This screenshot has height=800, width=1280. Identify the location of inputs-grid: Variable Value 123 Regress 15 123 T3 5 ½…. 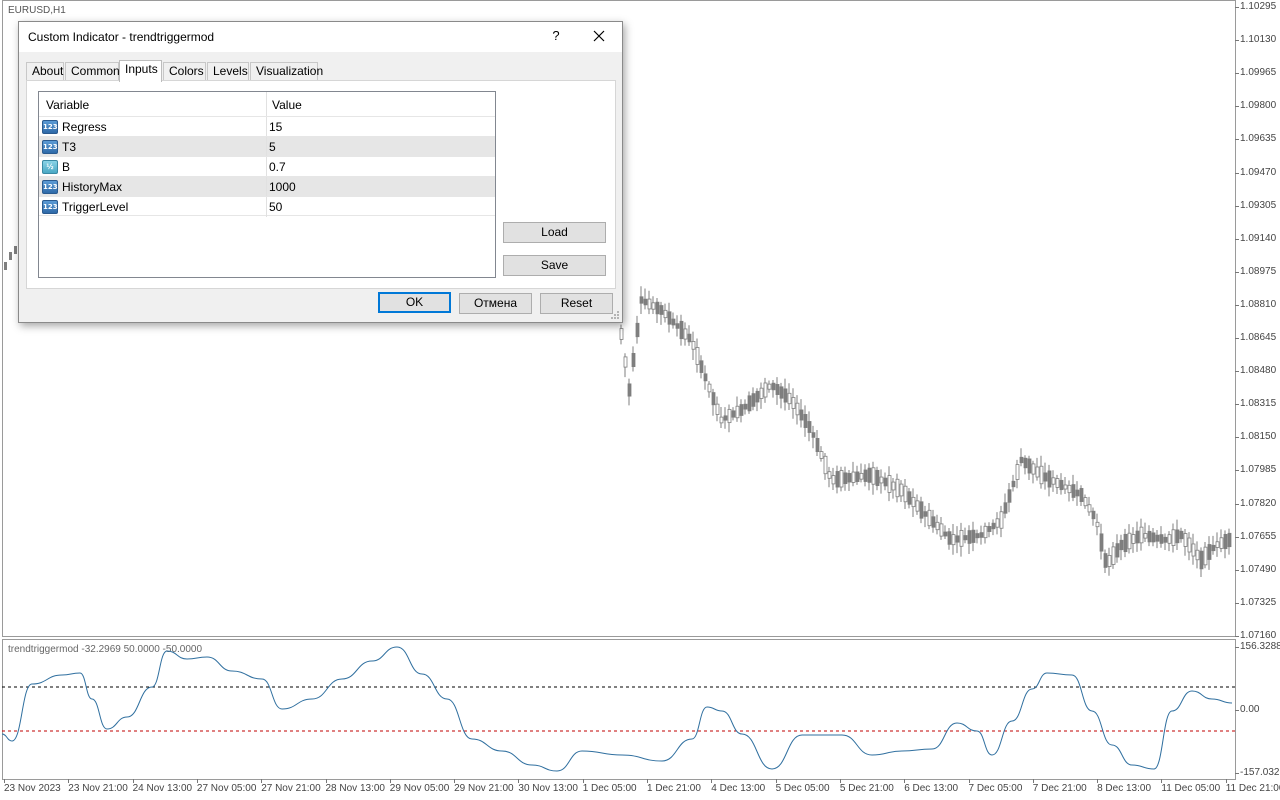
(267, 184).